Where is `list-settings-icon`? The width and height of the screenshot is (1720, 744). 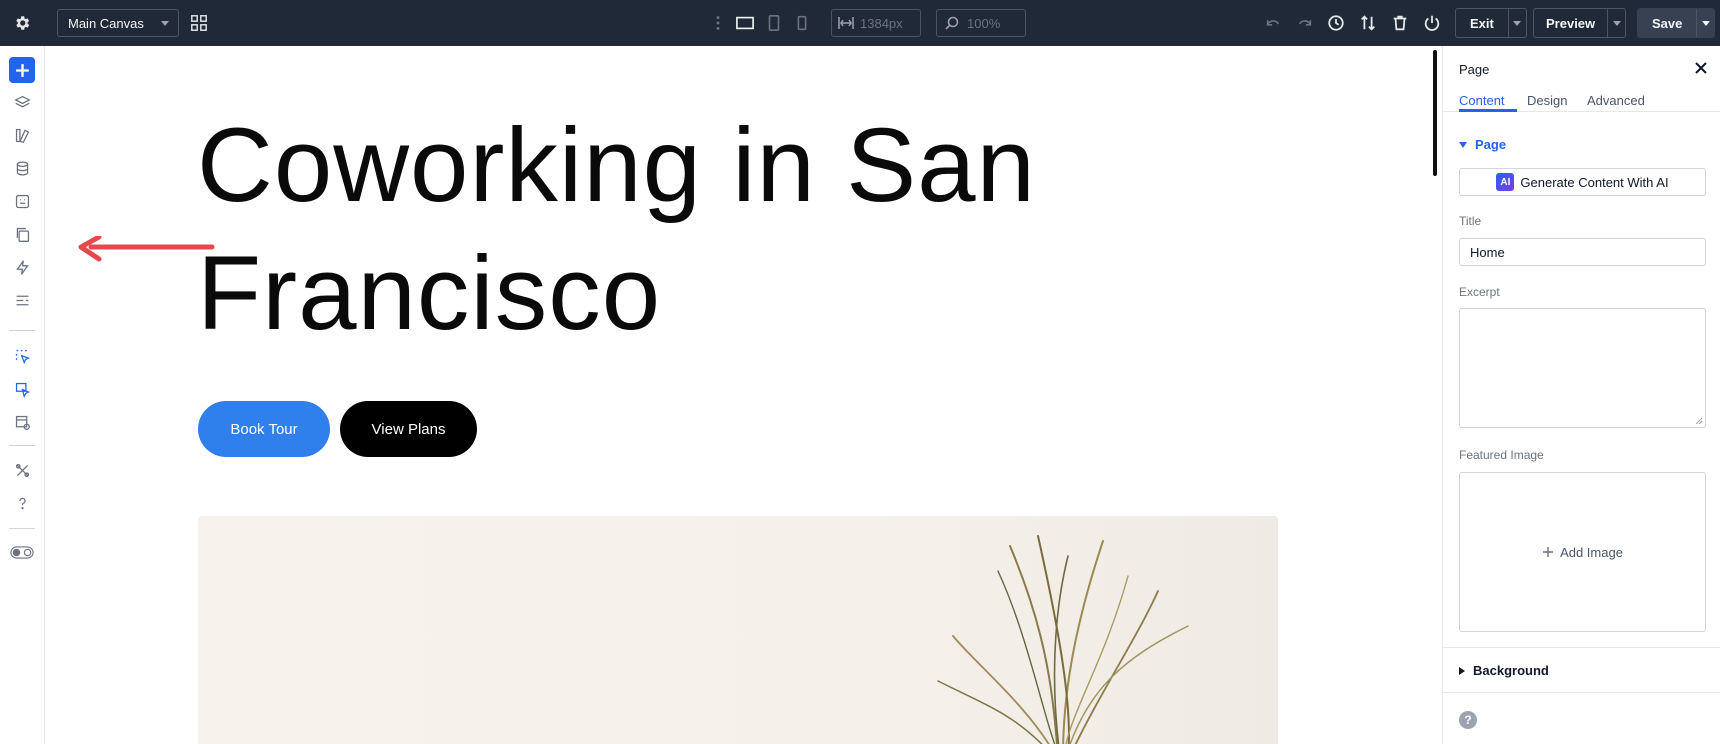
list-settings-icon is located at coordinates (22, 300).